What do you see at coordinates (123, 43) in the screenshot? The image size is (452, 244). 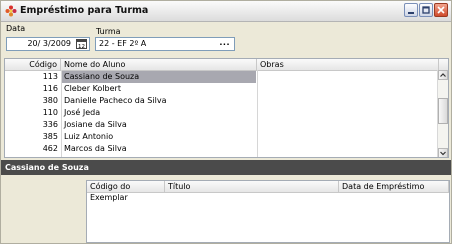 I see `turma-value: 22 - EF 2º A` at bounding box center [123, 43].